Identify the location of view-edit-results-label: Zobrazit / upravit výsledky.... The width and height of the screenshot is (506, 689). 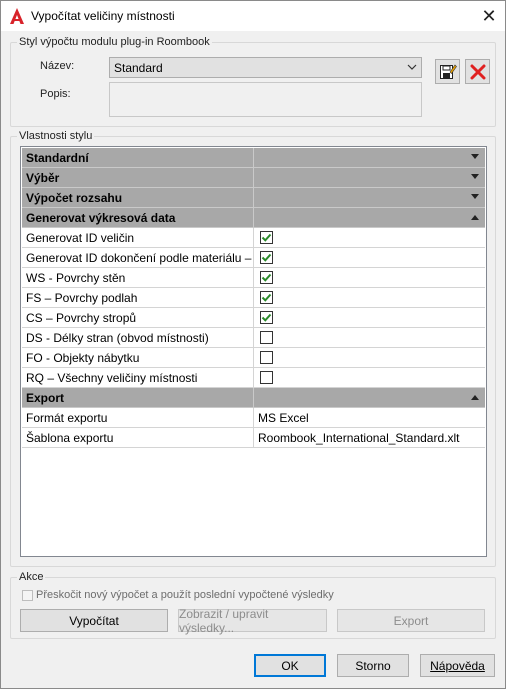
(224, 620).